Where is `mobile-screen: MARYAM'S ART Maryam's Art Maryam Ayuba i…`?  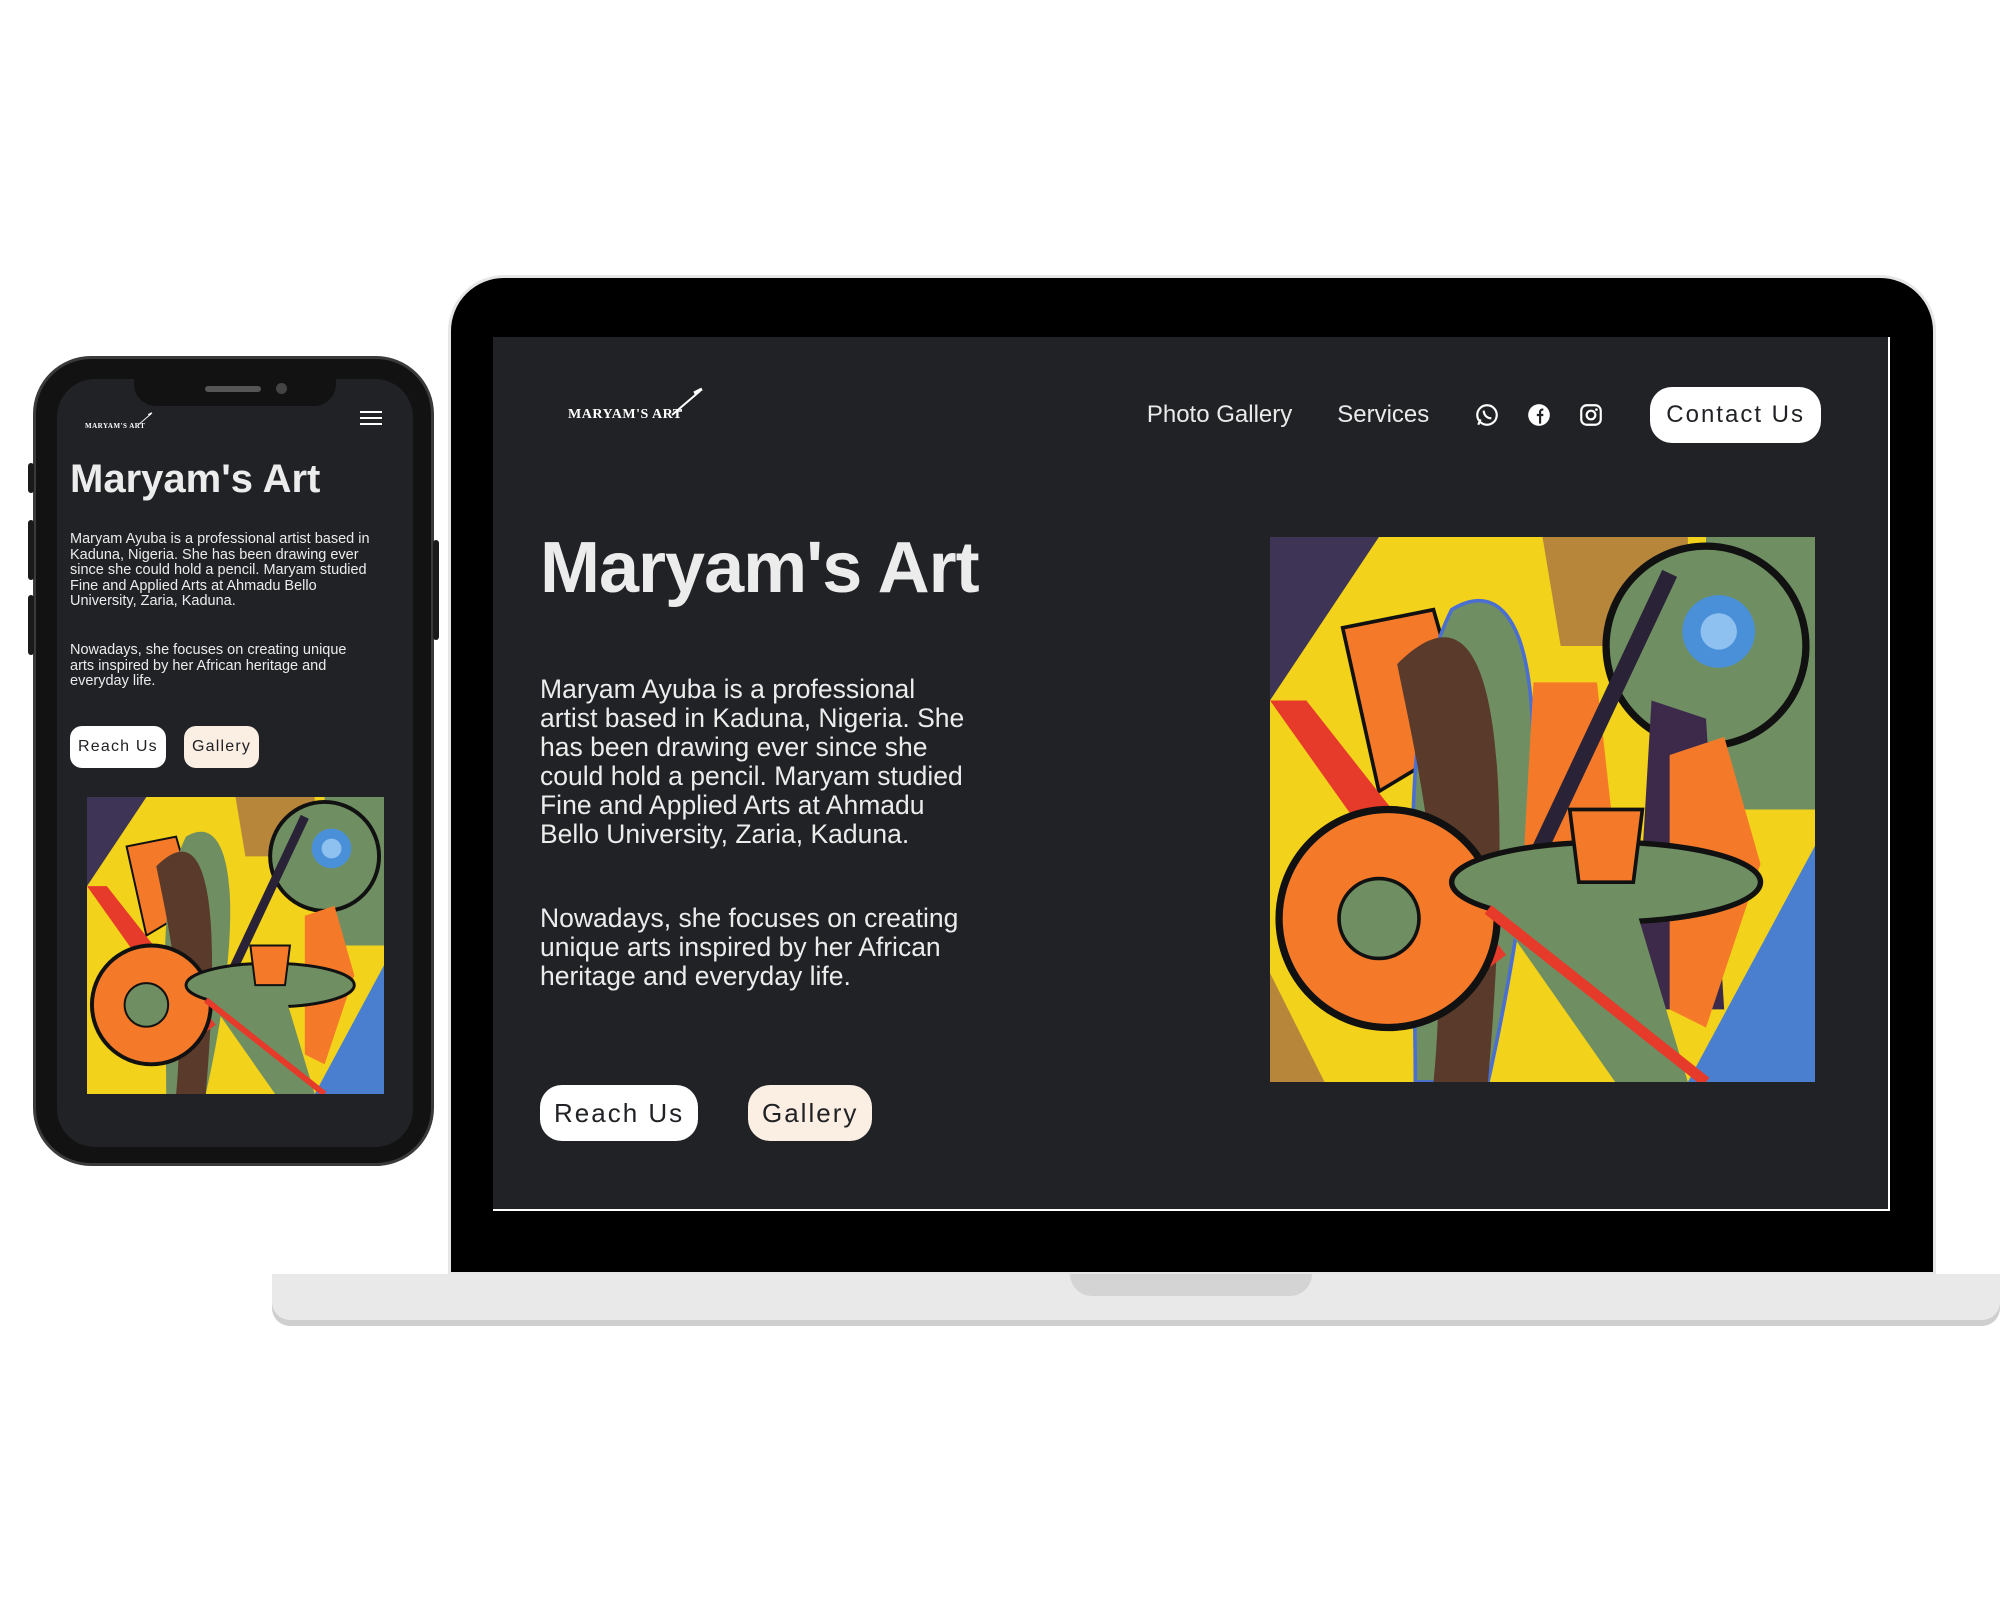
mobile-screen: MARYAM'S ART Maryam's Art Maryam Ayuba i… is located at coordinates (235, 763).